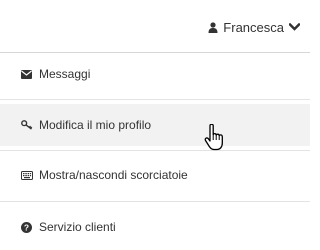 This screenshot has width=320, height=250. I want to click on menu-item-label: Mostra/nascondi scorciatoie, so click(113, 175).